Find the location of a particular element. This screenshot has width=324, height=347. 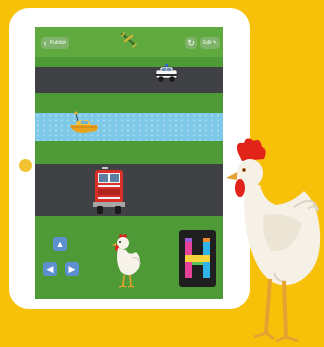

airplane-icon is located at coordinates (128, 40).